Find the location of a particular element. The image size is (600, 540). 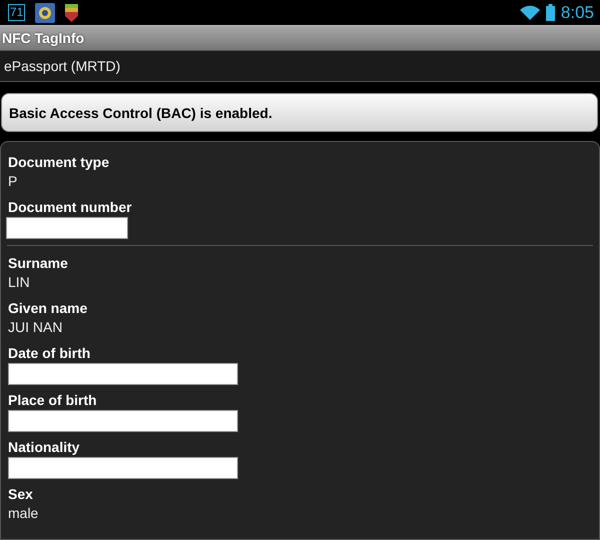

field-label: Given name is located at coordinates (48, 308).